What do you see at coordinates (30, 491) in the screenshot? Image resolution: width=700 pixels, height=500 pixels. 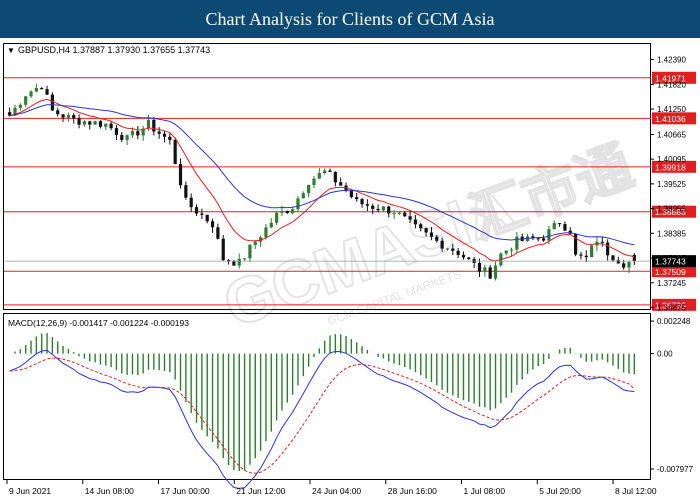 I see `x-tick-label: 9 Jun 2021` at bounding box center [30, 491].